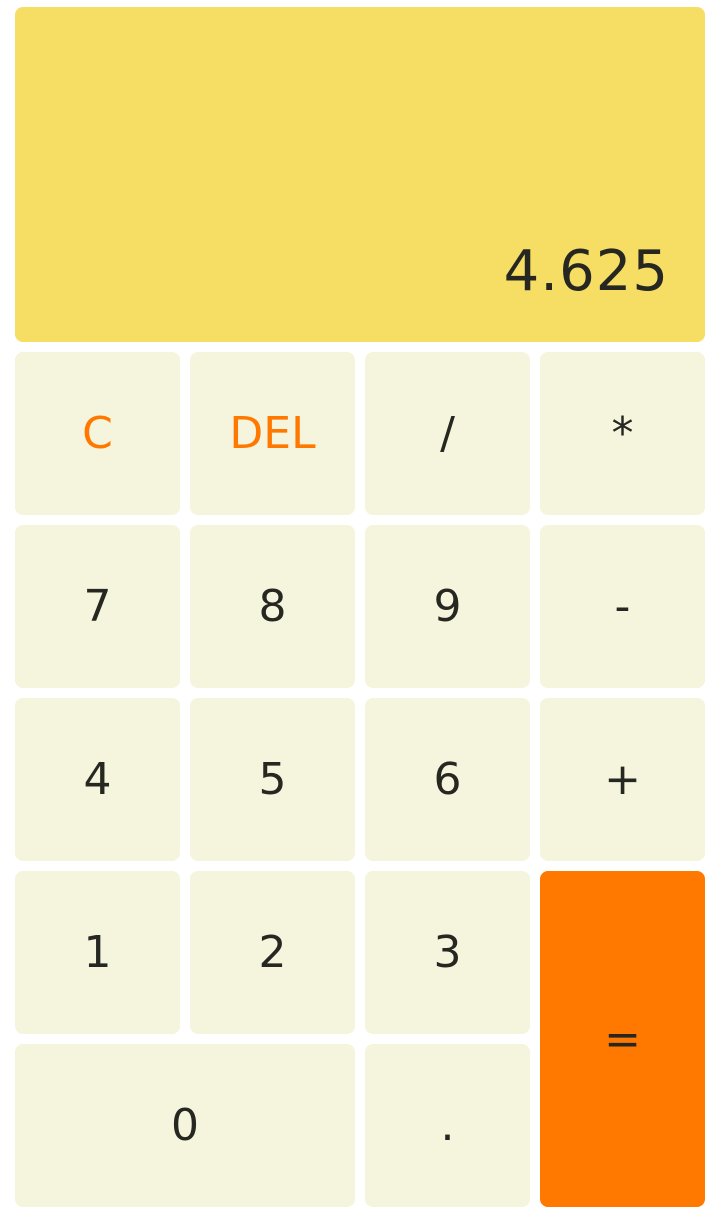  Describe the element at coordinates (447, 952) in the screenshot. I see `digit-3-button: 3` at that location.